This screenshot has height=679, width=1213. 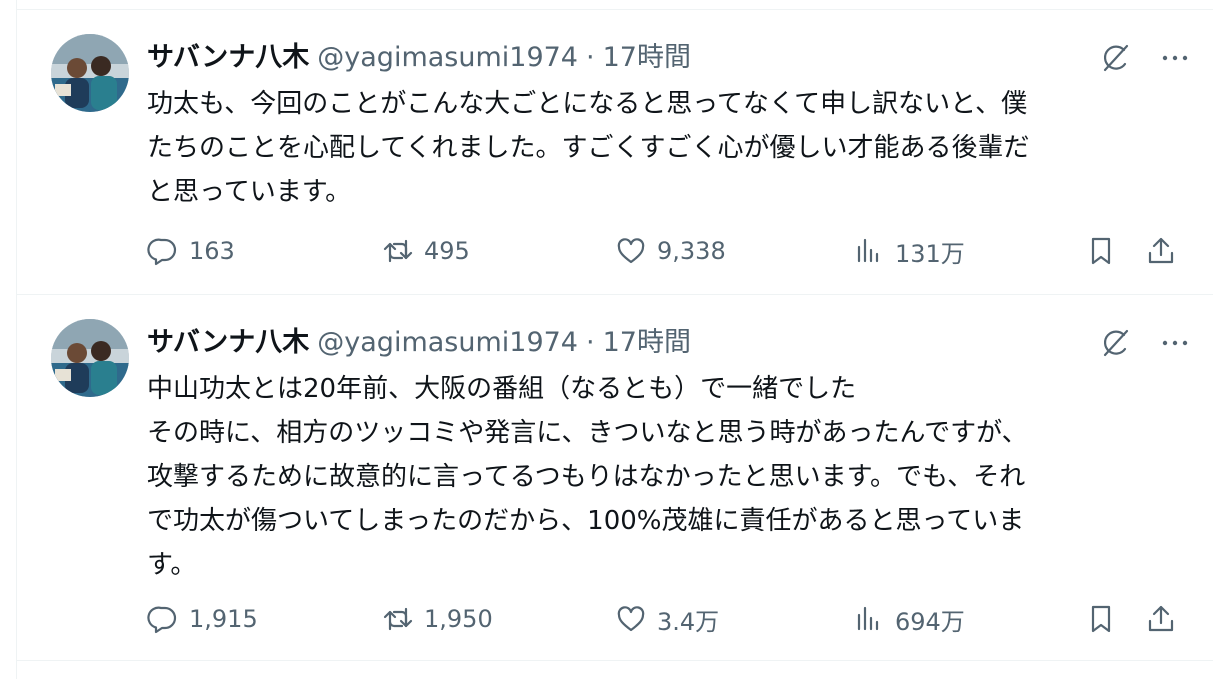 I want to click on like-button: 9,338, so click(x=670, y=251).